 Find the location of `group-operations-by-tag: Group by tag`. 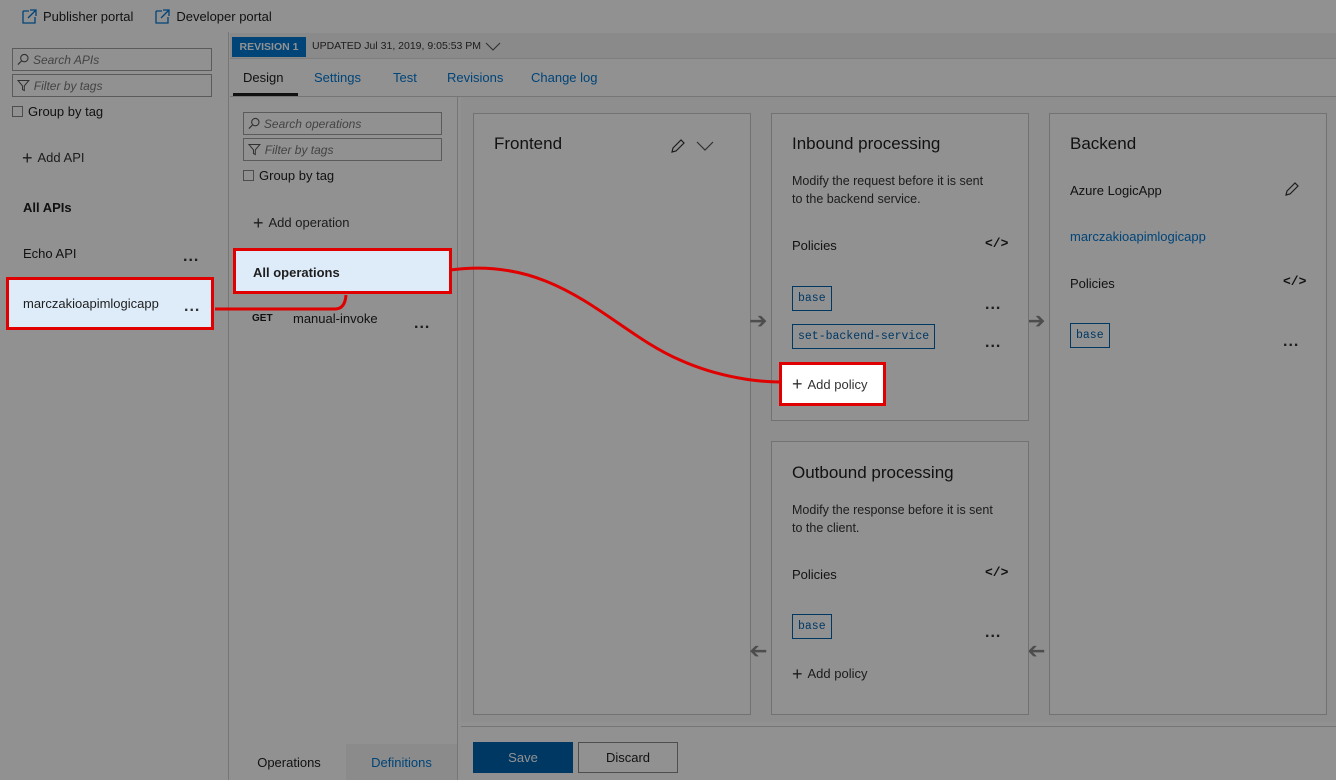

group-operations-by-tag: Group by tag is located at coordinates (288, 175).